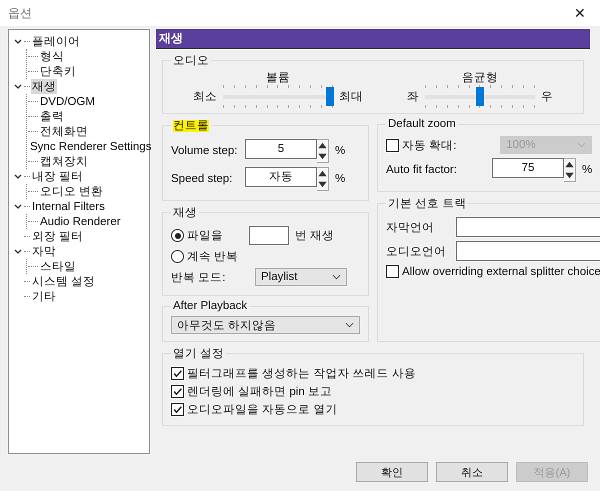  Describe the element at coordinates (58, 266) in the screenshot. I see `tree-item: 스타일` at that location.